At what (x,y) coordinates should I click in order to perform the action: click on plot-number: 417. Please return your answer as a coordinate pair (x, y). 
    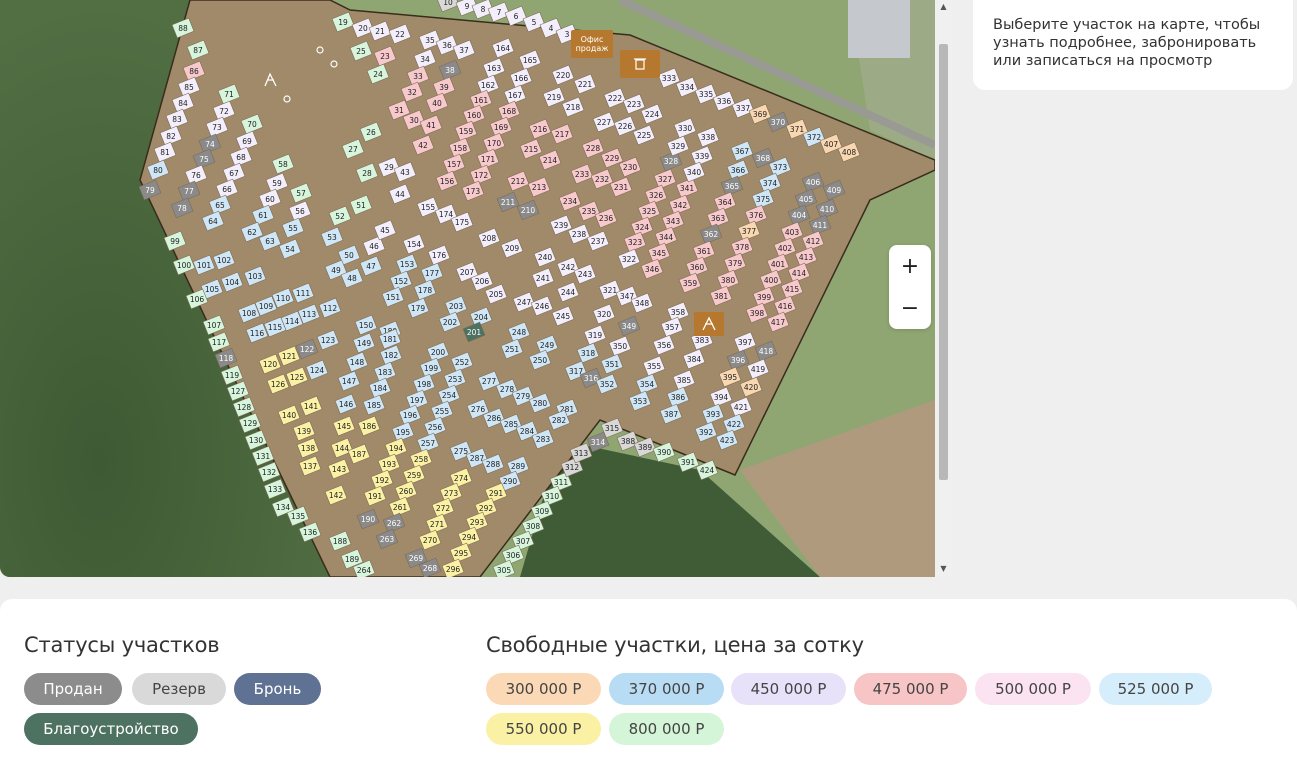
    Looking at the image, I should click on (778, 322).